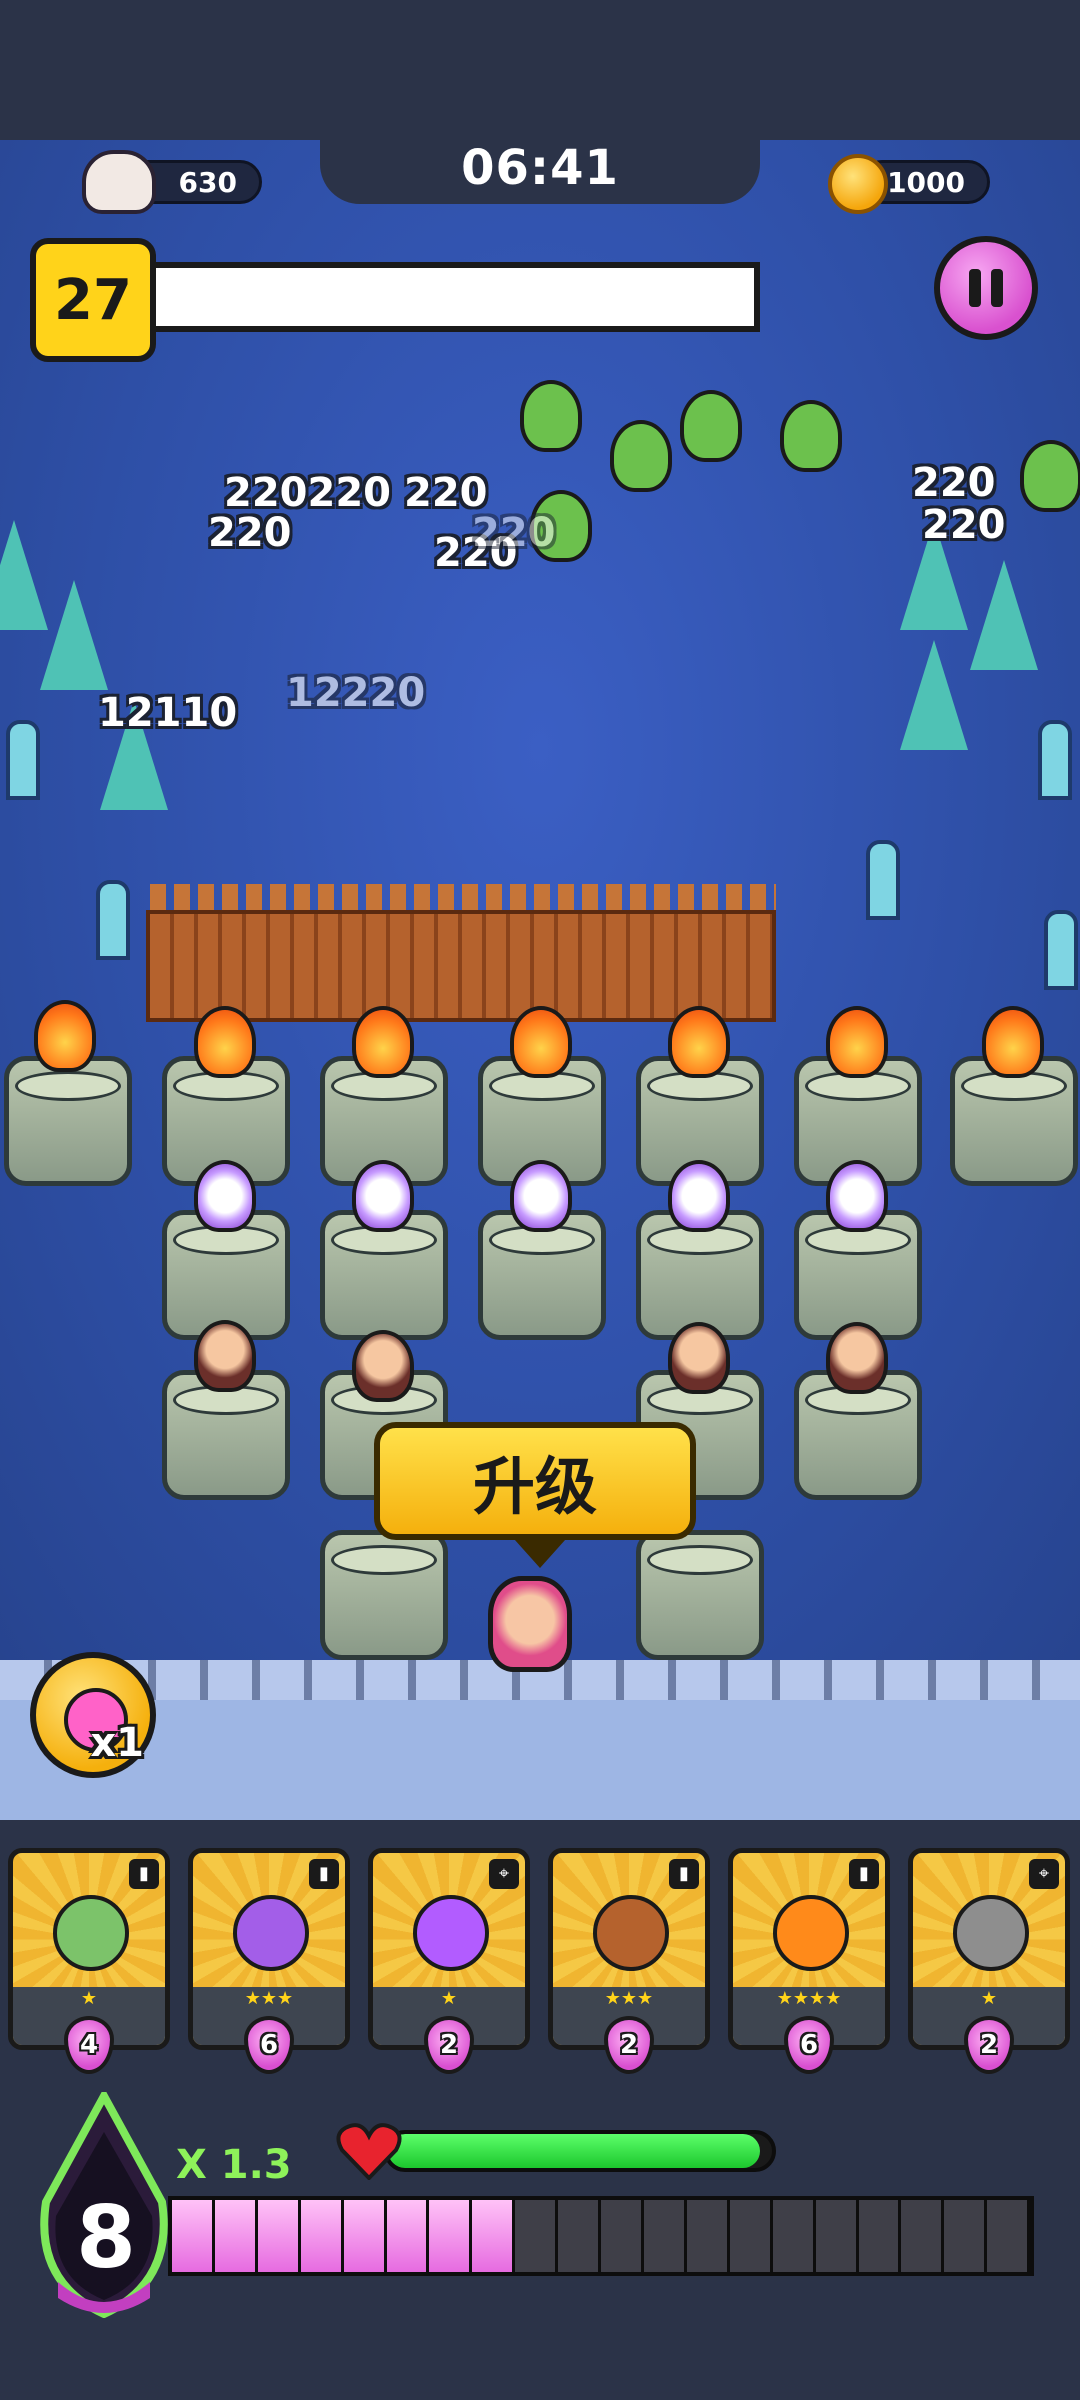  What do you see at coordinates (91, 1933) in the screenshot?
I see `archer-icon` at bounding box center [91, 1933].